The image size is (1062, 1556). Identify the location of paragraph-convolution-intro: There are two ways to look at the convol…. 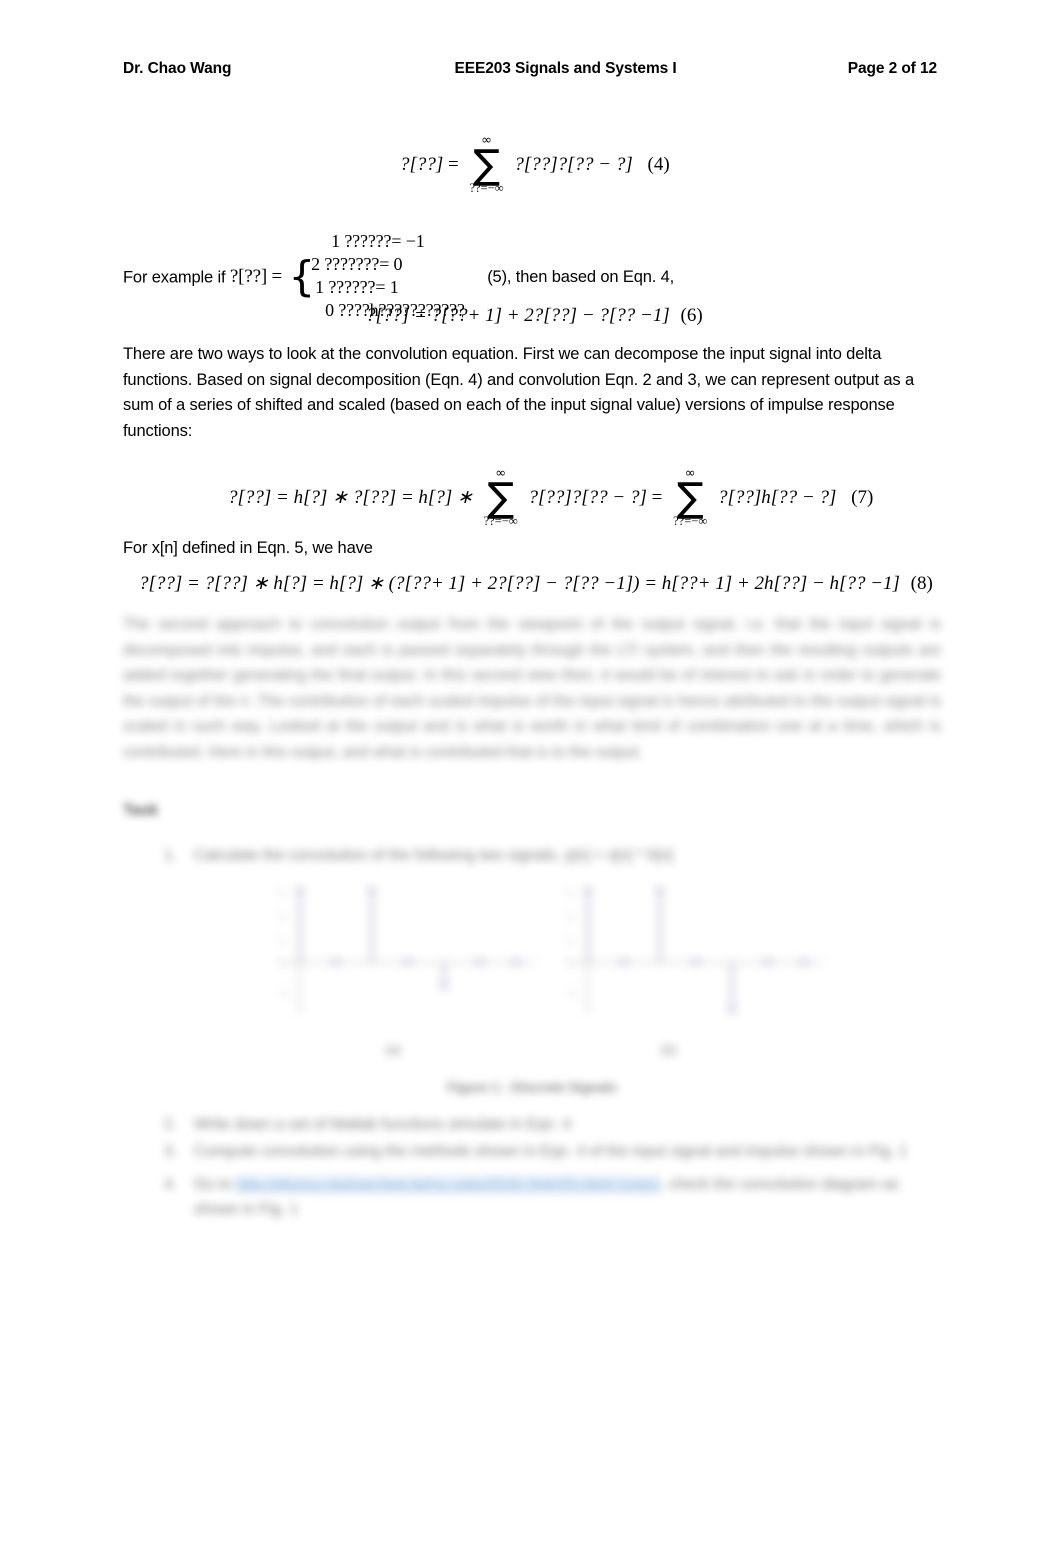
(518, 392).